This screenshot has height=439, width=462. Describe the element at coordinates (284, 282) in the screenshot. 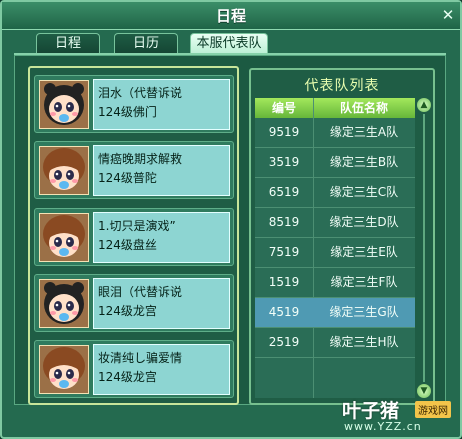

I see `team-id: 1519` at that location.